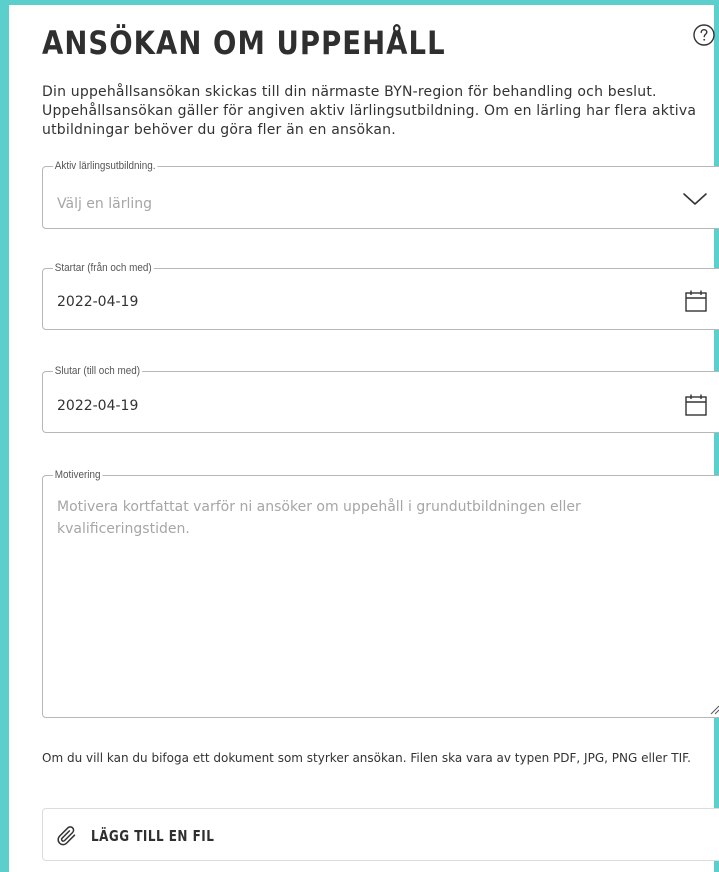 This screenshot has height=872, width=719. What do you see at coordinates (103, 268) in the screenshot?
I see `start-date-label: Startar (från och med)` at bounding box center [103, 268].